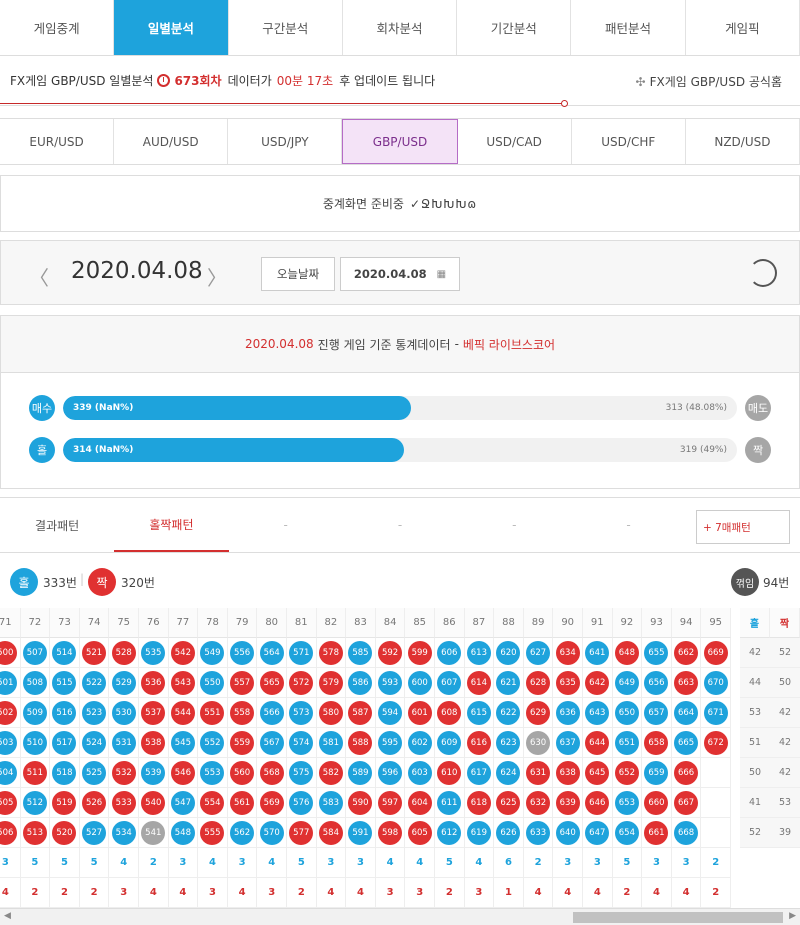 Image resolution: width=800 pixels, height=925 pixels. Describe the element at coordinates (420, 833) in the screenshot. I see `grid-cell: 605` at that location.